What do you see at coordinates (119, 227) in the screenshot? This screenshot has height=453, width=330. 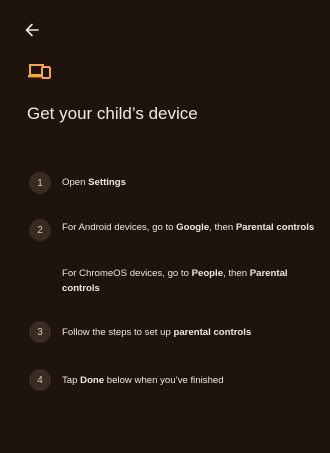 I see `step-2-segment: For Android devices, go to` at bounding box center [119, 227].